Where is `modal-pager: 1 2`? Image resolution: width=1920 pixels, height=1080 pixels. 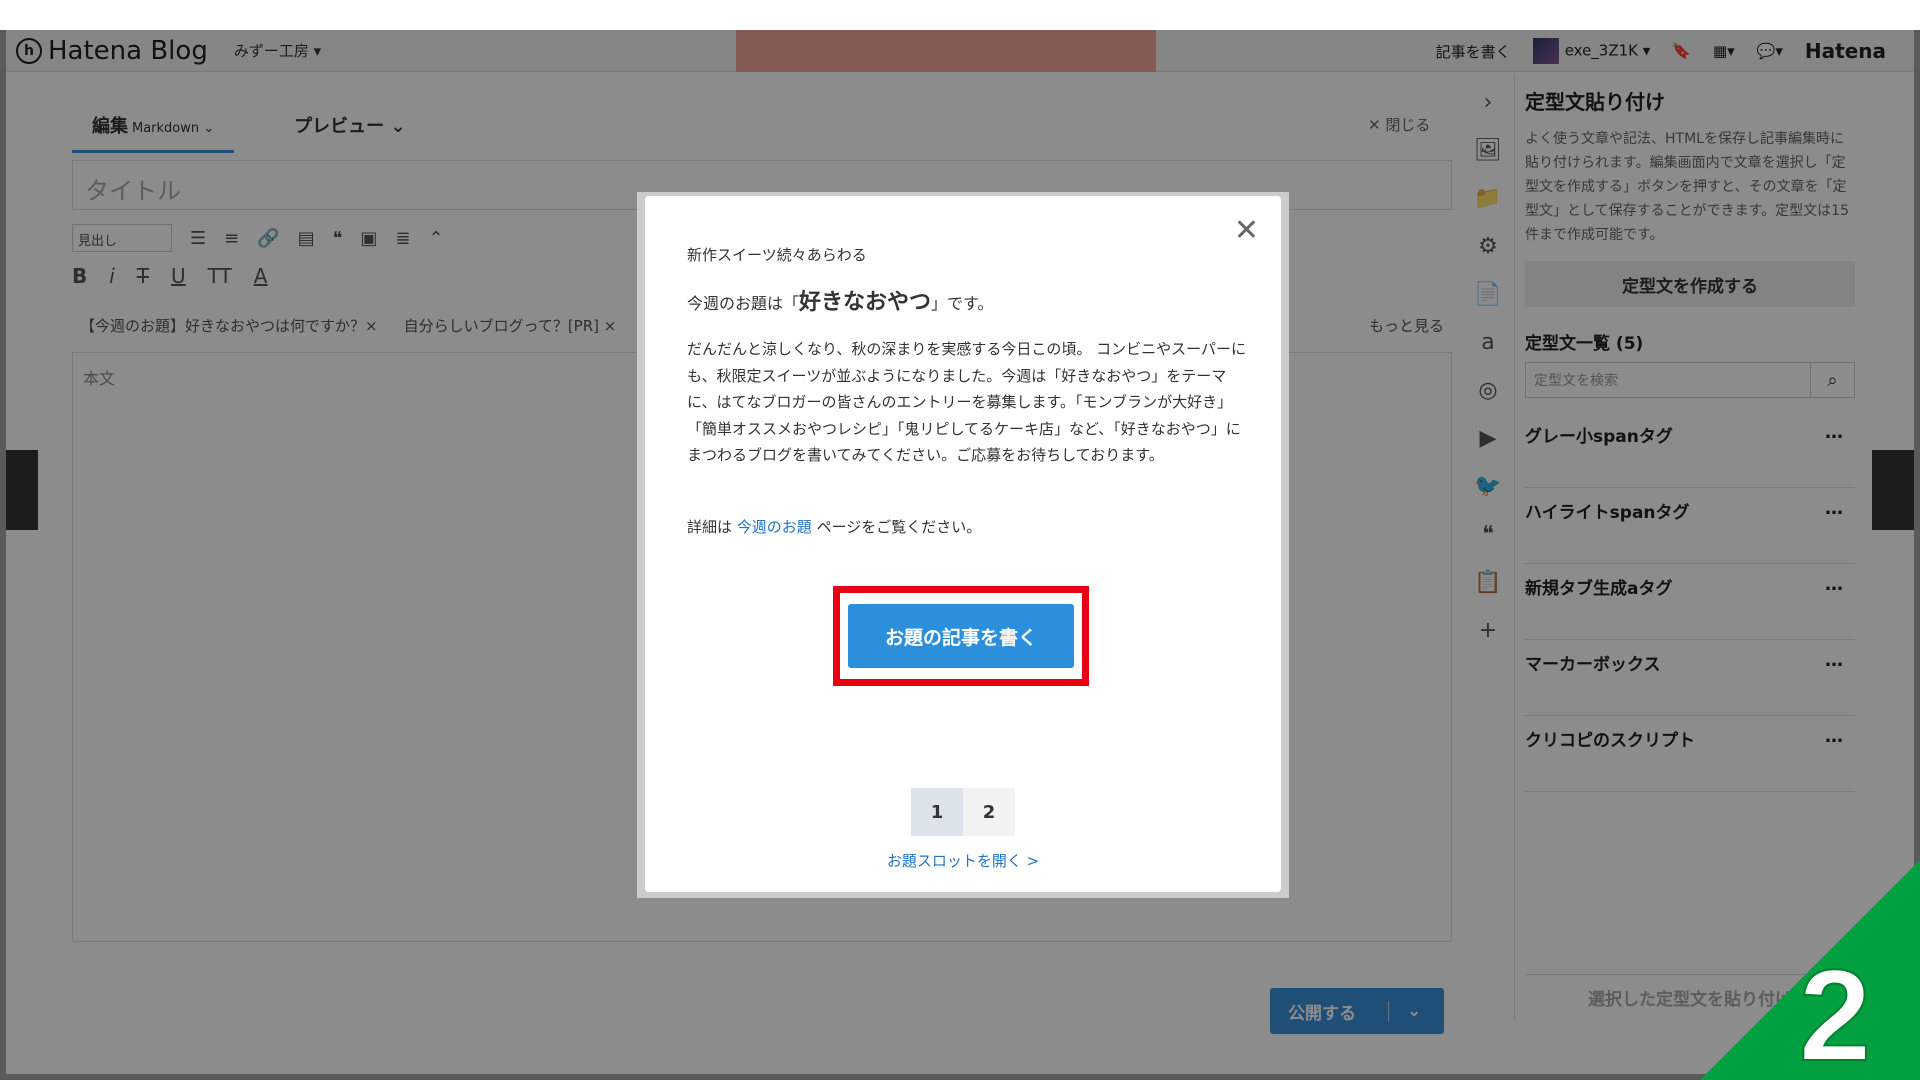 modal-pager: 1 2 is located at coordinates (963, 812).